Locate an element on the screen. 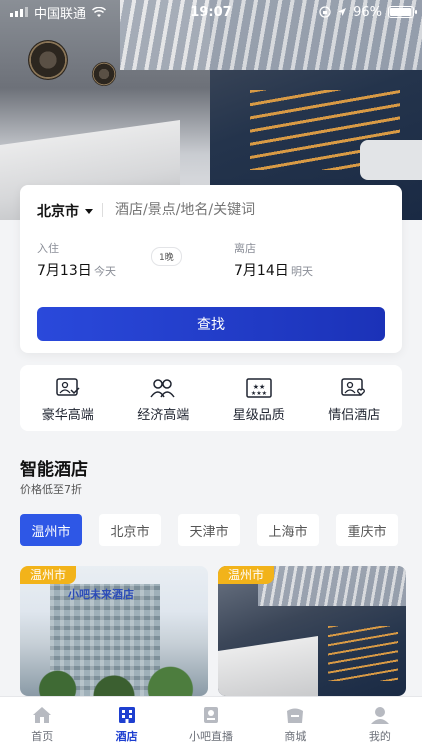  rotation-lock-icon is located at coordinates (325, 12).